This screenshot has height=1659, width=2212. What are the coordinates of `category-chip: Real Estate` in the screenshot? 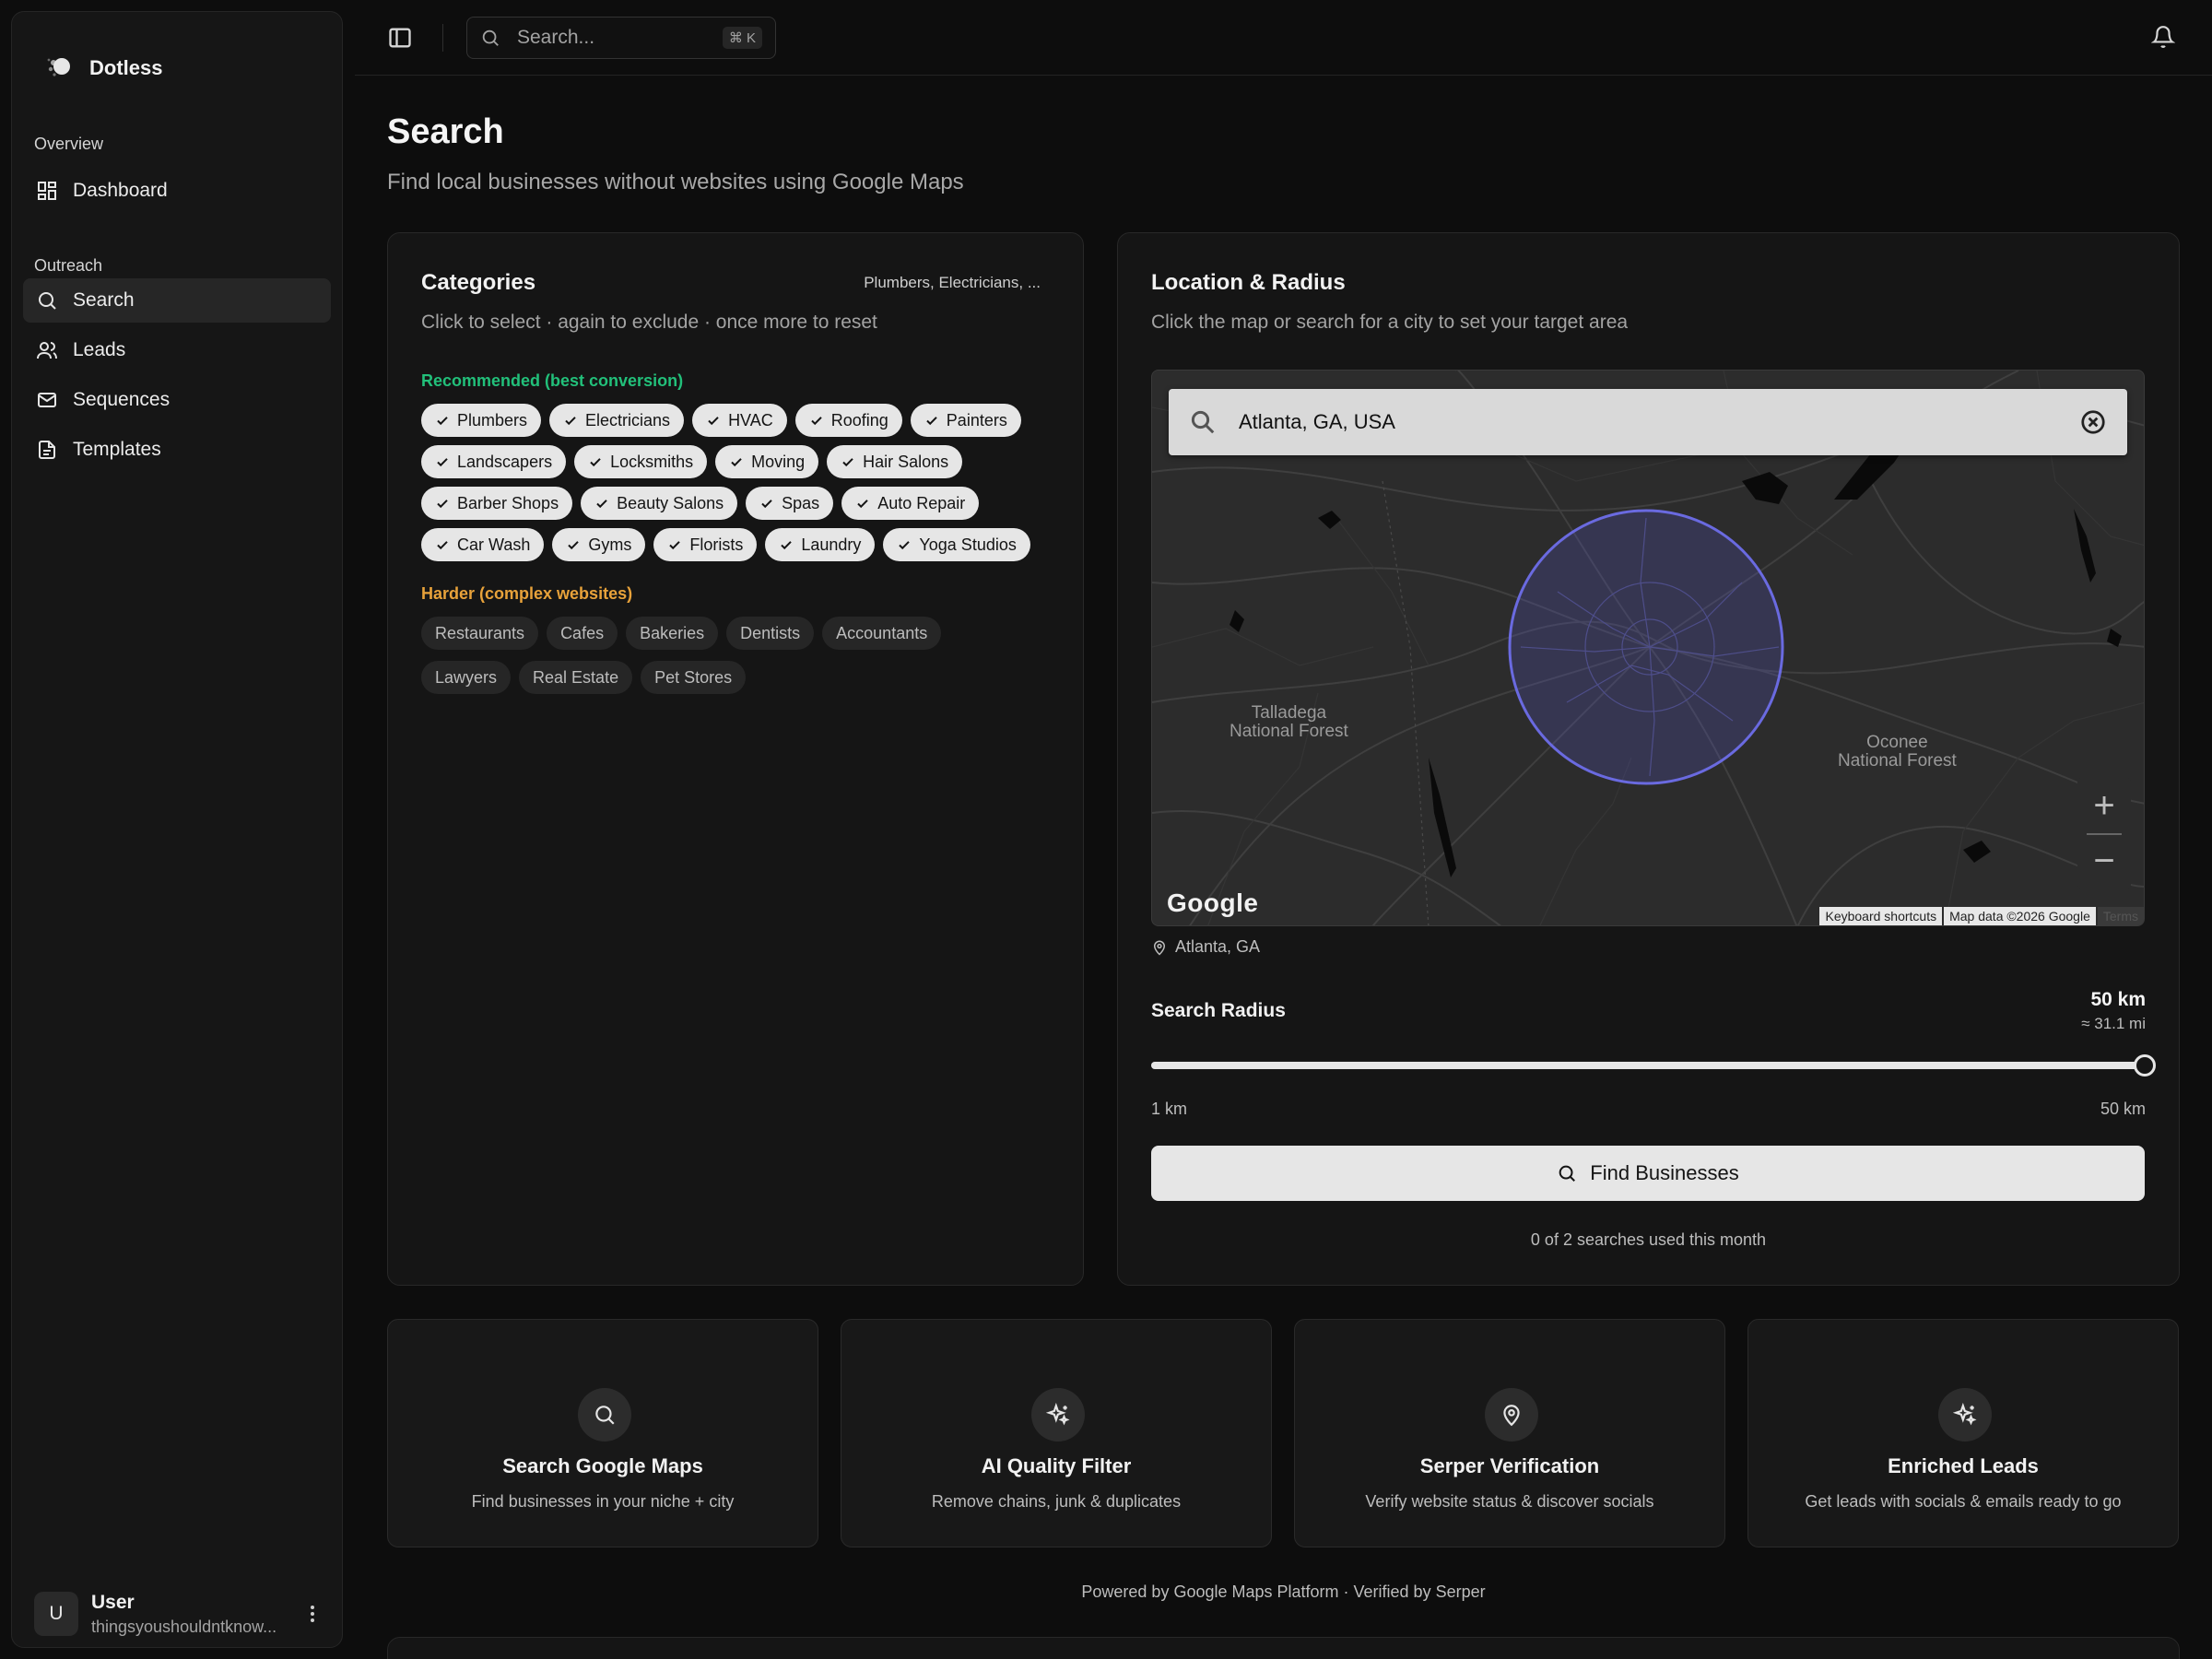 It's located at (576, 677).